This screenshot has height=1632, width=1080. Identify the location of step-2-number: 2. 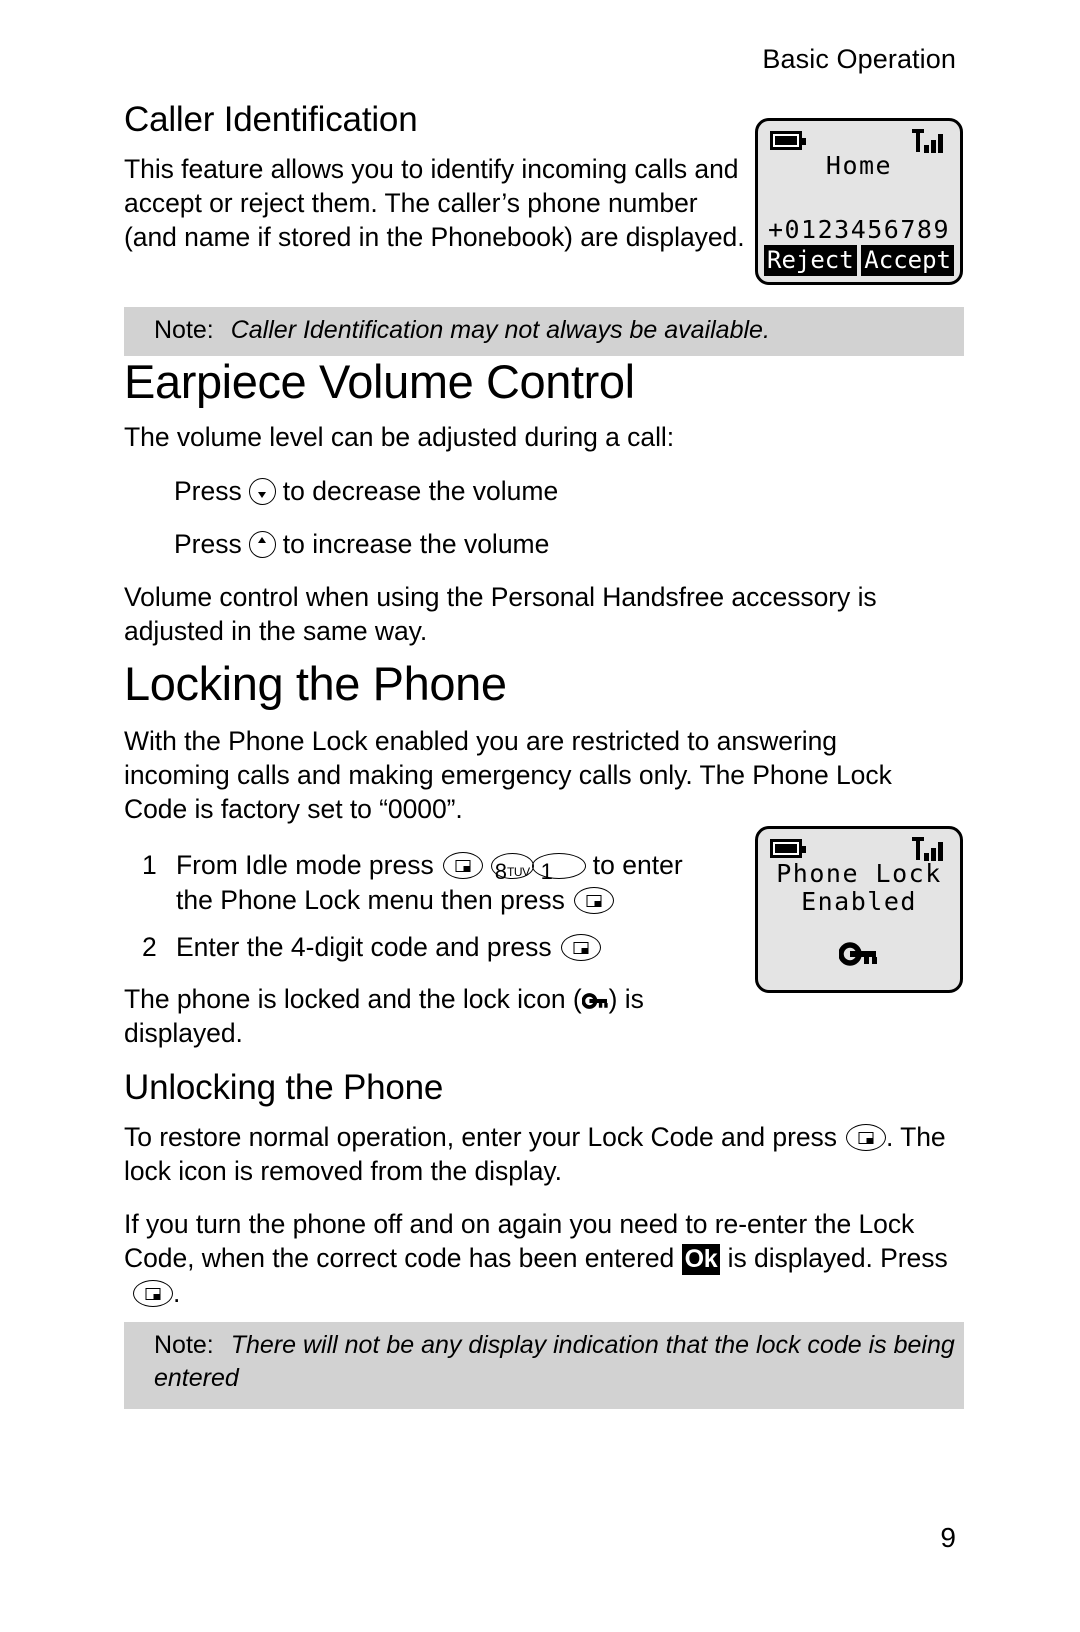
(149, 947).